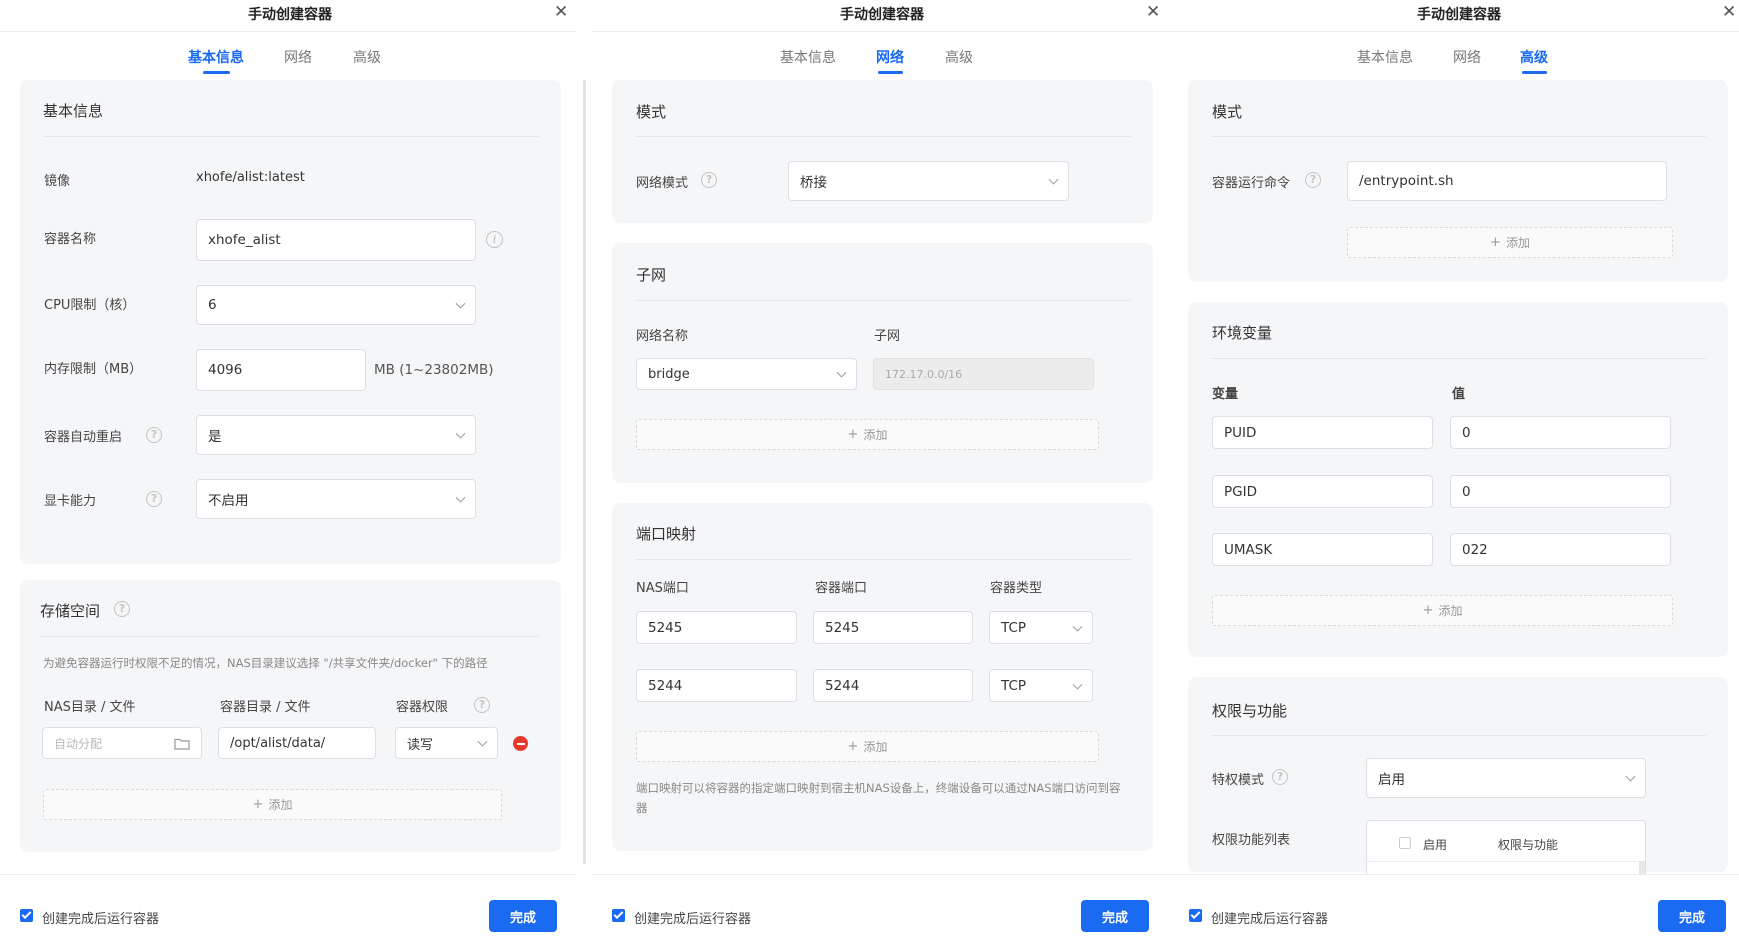 This screenshot has width=1739, height=941. Describe the element at coordinates (101, 919) in the screenshot. I see `checkbox-label: 创建完成后运行容器` at that location.